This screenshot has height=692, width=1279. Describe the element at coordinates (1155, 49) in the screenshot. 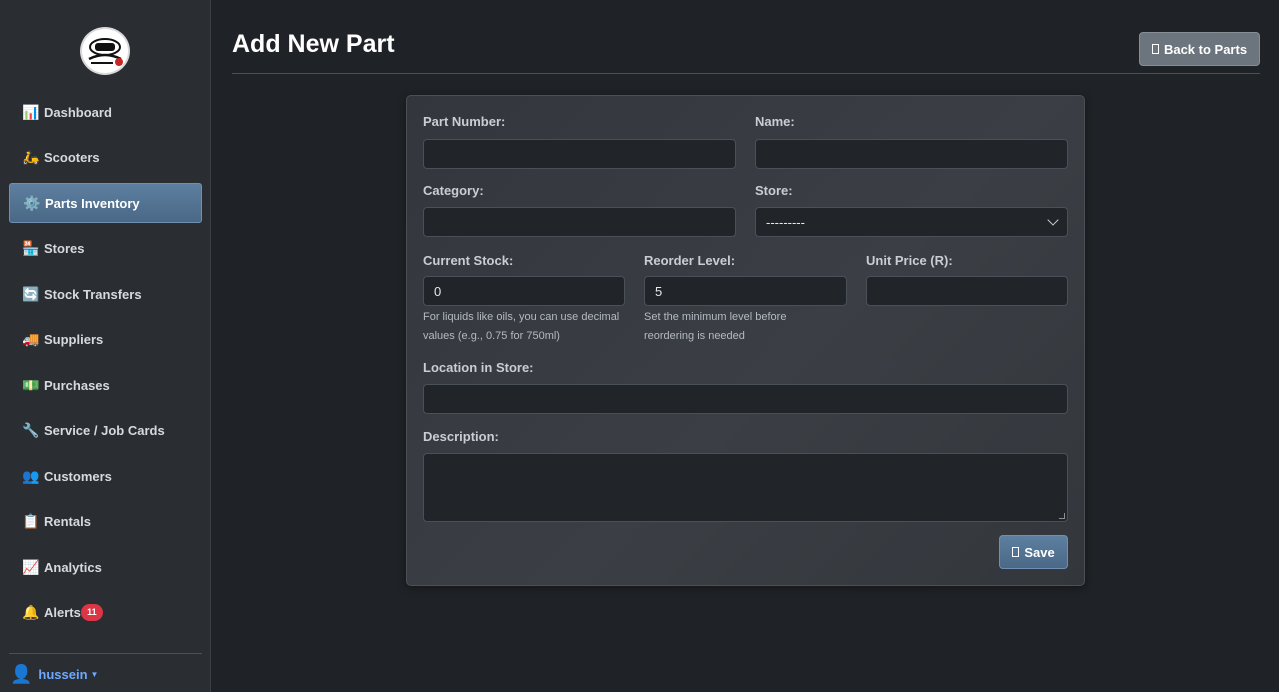

I see `arrow-left-icon` at that location.